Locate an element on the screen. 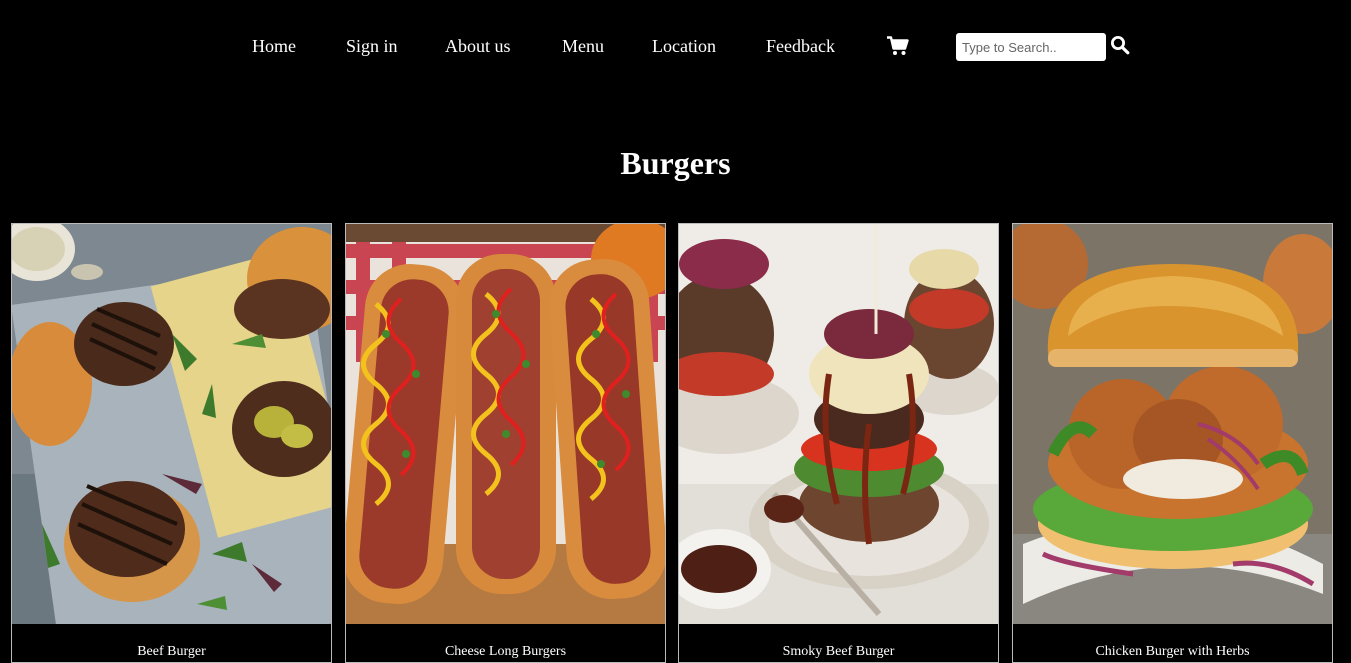 This screenshot has height=663, width=1351. search-icon is located at coordinates (1120, 45).